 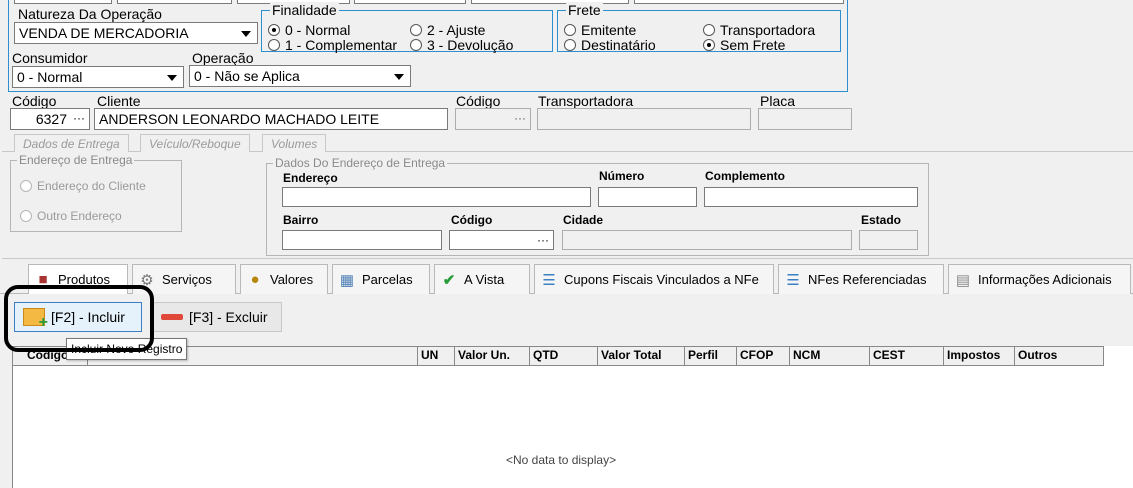 What do you see at coordinates (362, 240) in the screenshot?
I see `bairro-field` at bounding box center [362, 240].